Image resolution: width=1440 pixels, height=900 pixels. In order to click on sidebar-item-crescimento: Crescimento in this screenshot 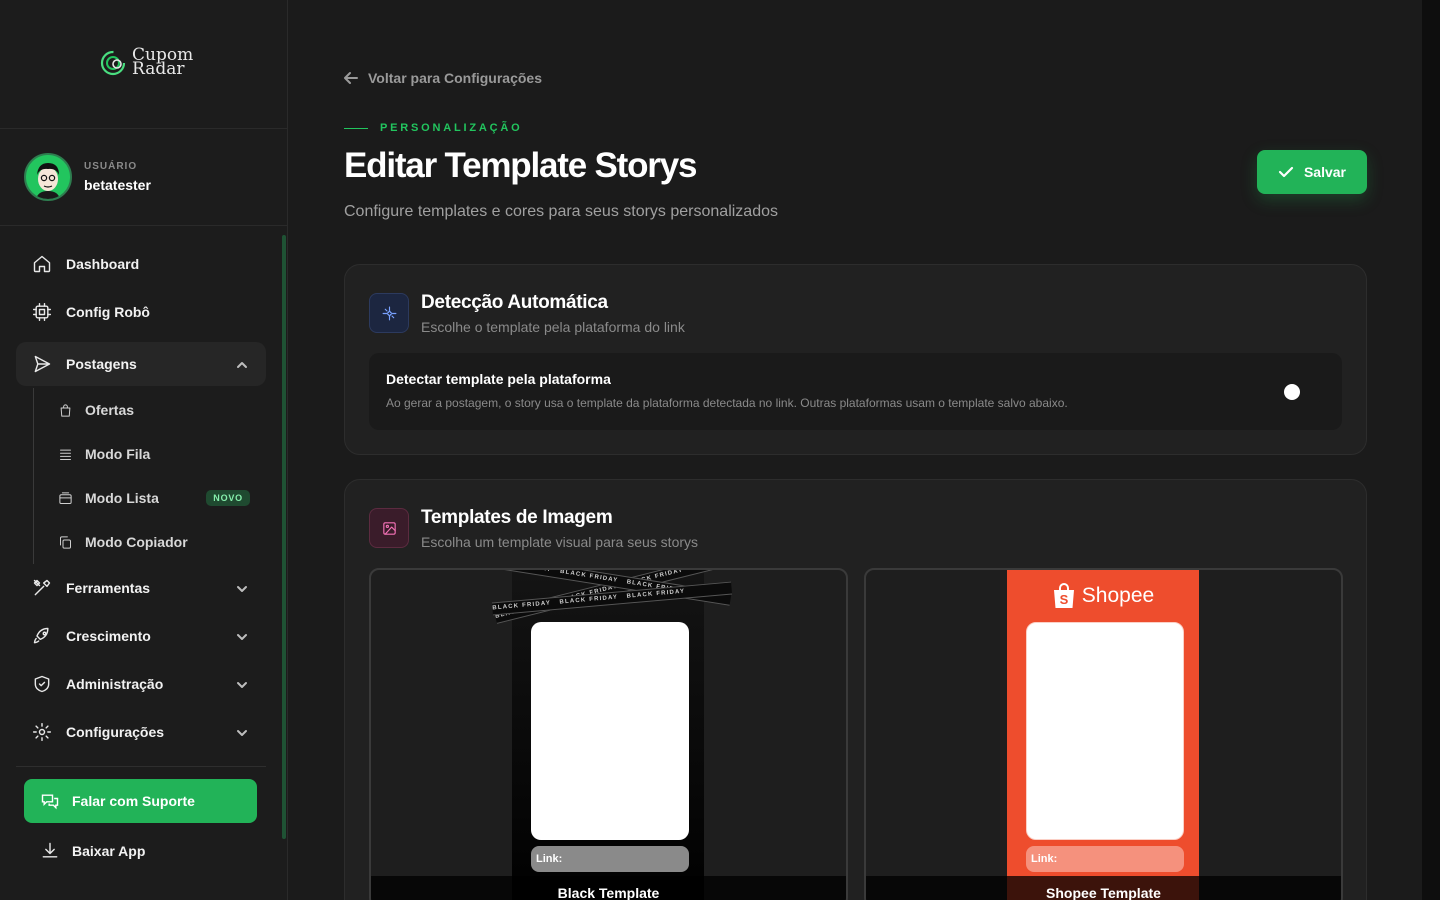, I will do `click(141, 636)`.